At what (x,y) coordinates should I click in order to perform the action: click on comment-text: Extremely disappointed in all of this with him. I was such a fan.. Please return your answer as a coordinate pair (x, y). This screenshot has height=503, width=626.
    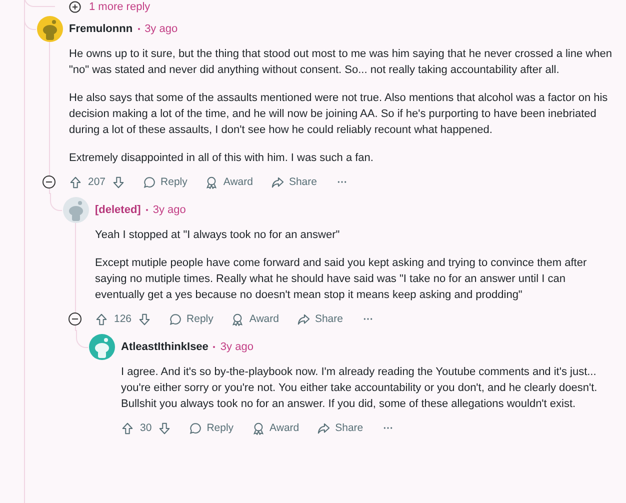
    Looking at the image, I should click on (221, 158).